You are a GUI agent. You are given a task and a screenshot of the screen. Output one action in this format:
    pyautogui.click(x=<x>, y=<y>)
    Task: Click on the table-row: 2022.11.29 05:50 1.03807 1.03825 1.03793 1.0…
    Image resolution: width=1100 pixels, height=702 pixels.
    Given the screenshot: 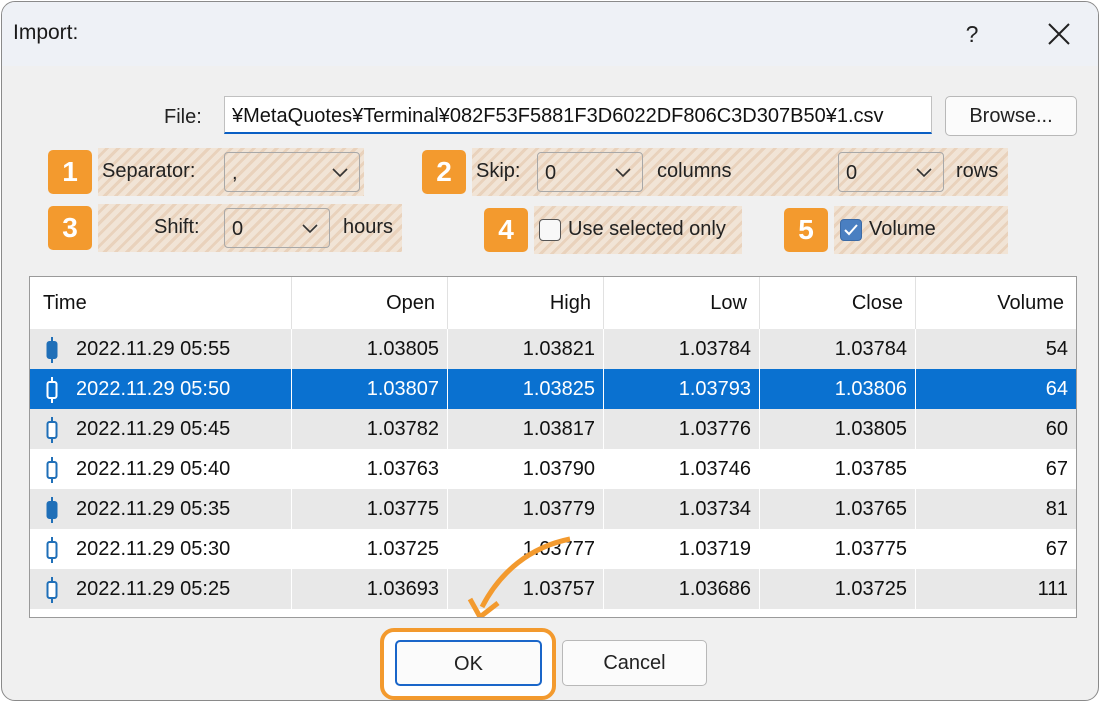 What is the action you would take?
    pyautogui.click(x=553, y=389)
    